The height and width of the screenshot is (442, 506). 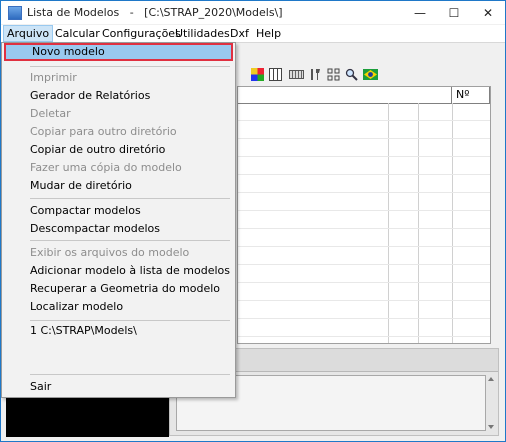 I want to click on number-column-header: Nº, so click(x=471, y=95).